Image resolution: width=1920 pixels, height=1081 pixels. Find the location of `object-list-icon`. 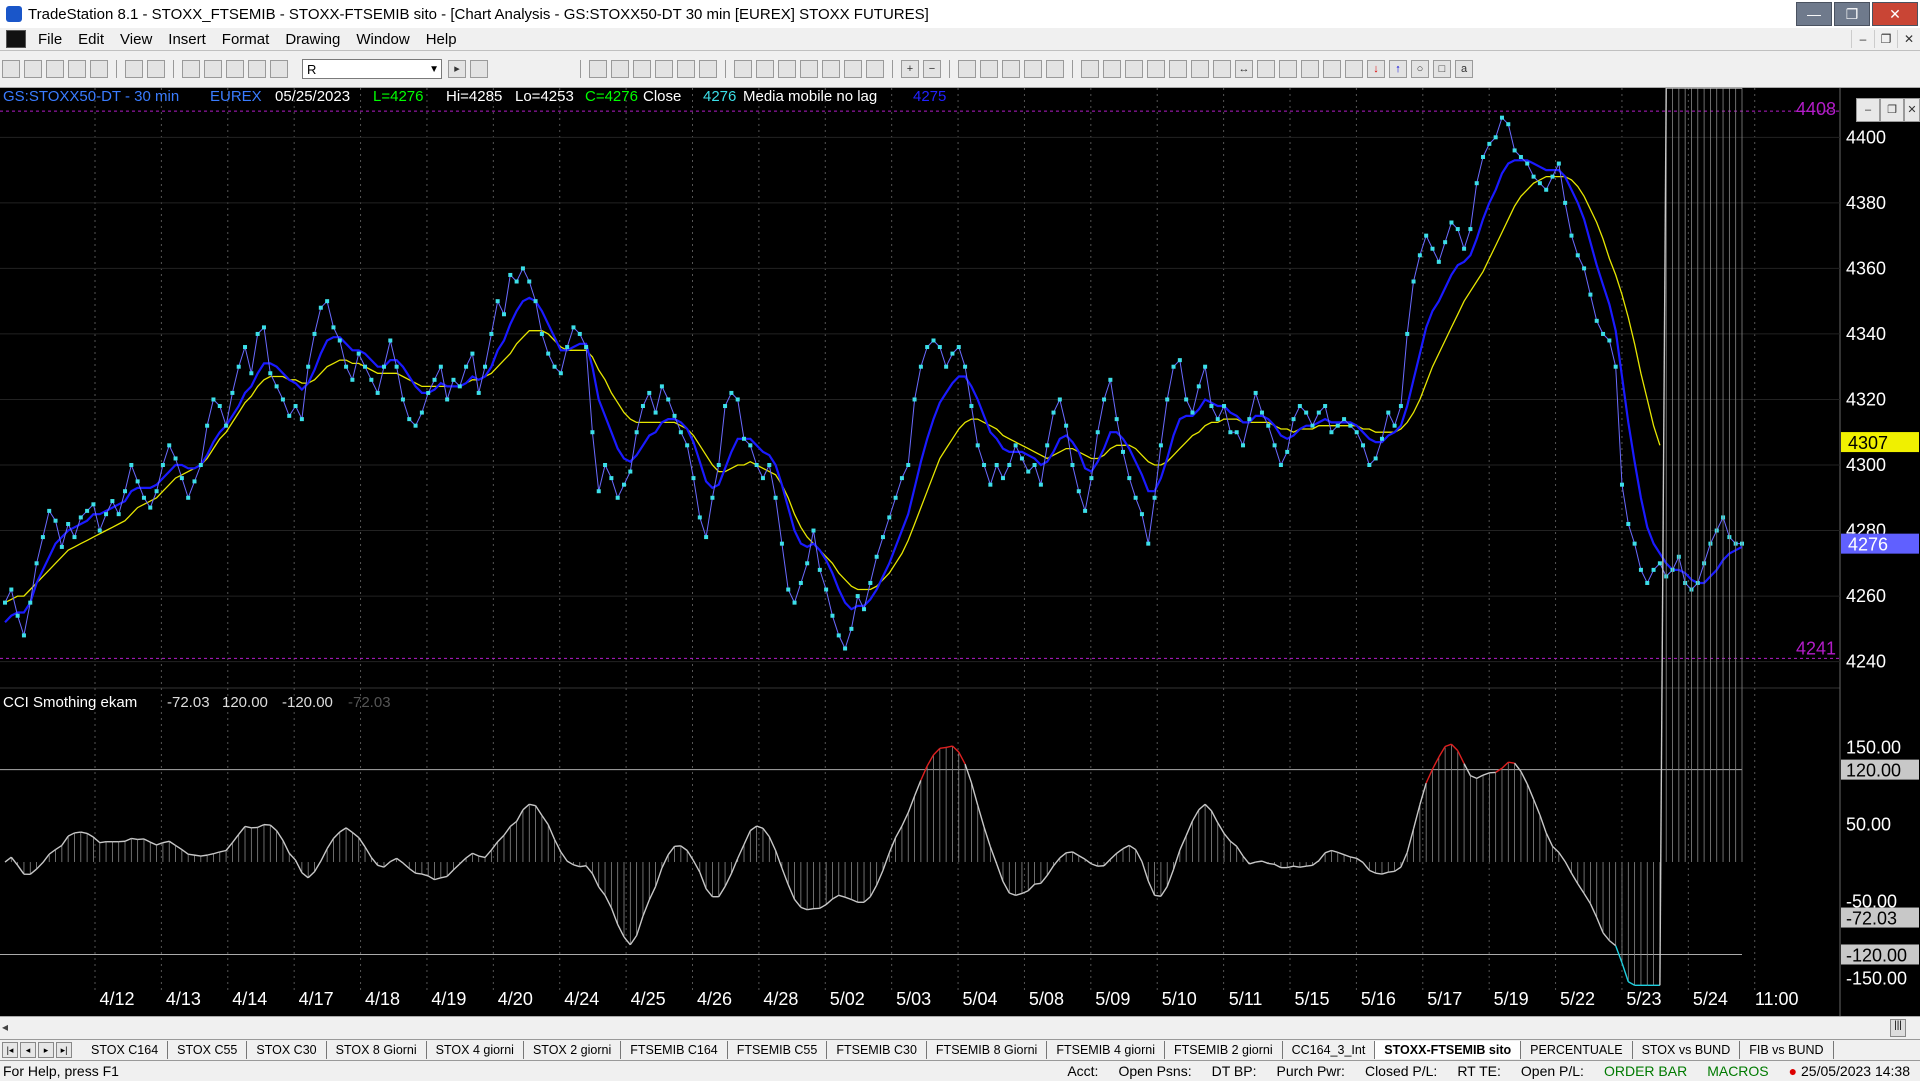

object-list-icon is located at coordinates (1055, 69).